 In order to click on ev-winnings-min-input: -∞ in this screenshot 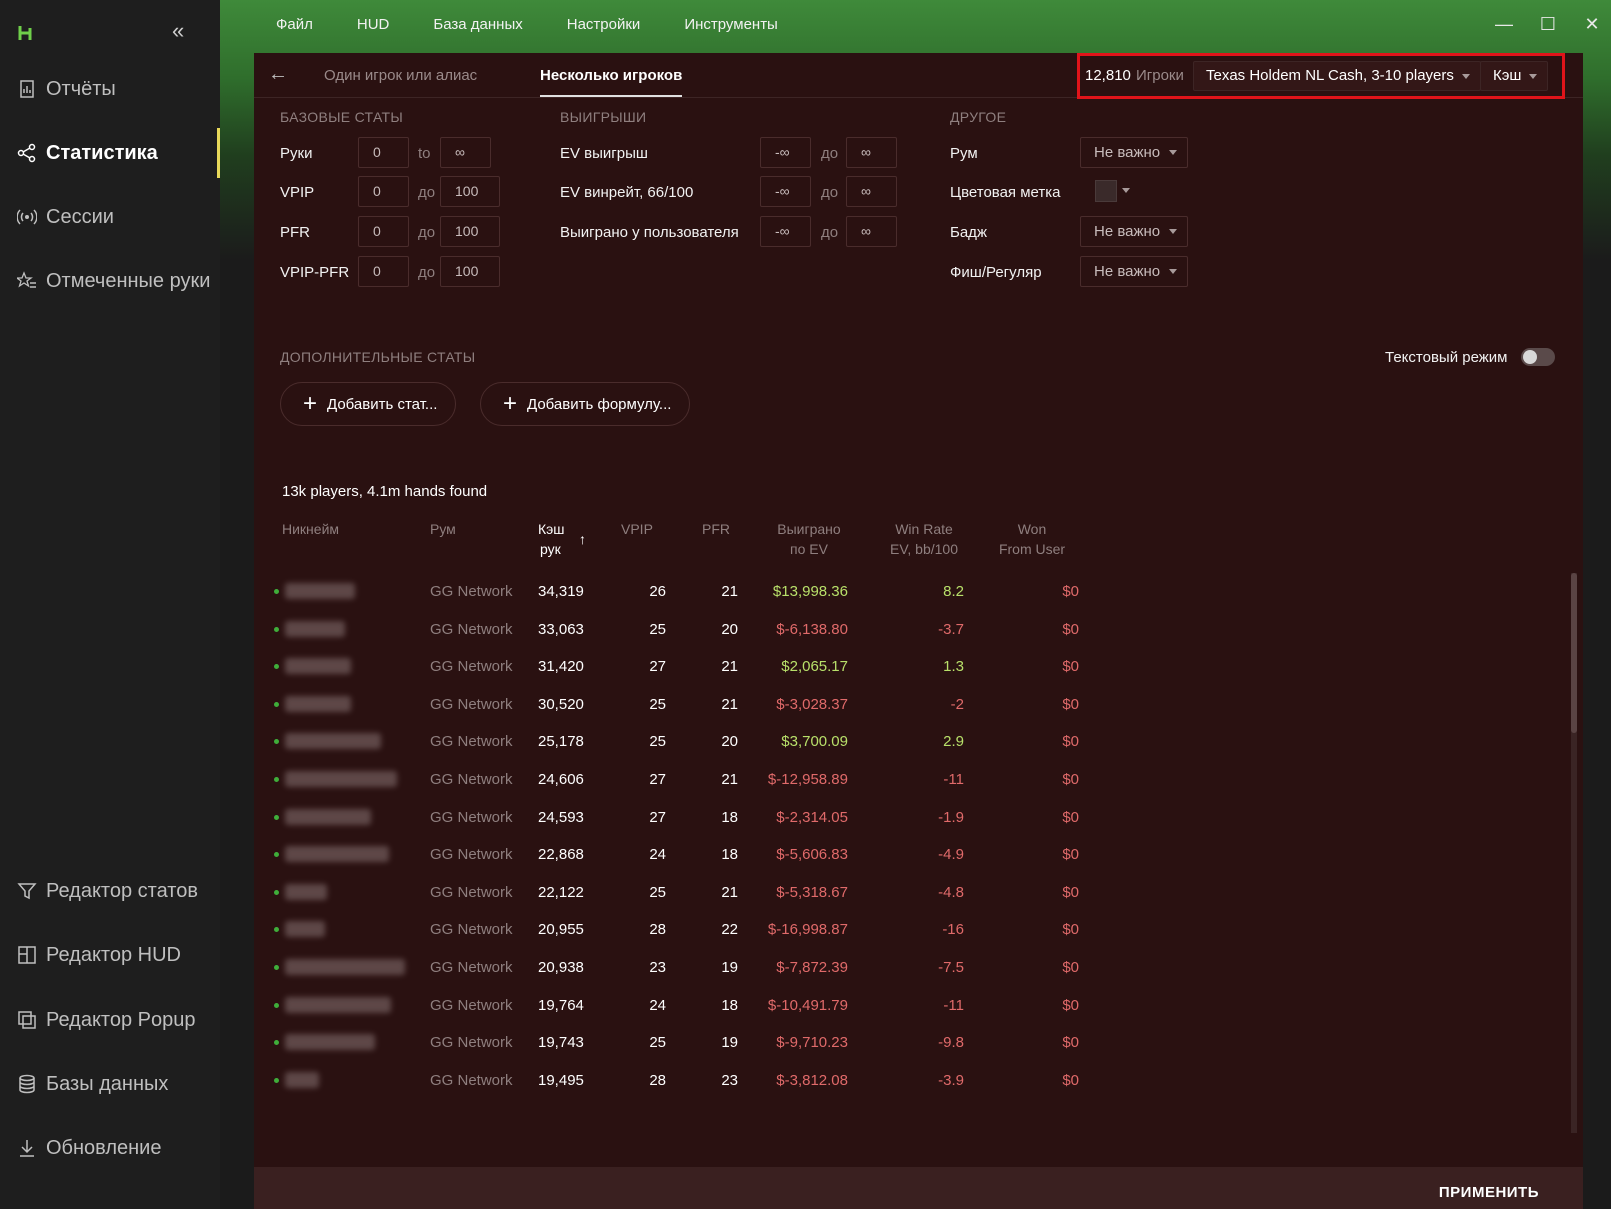, I will do `click(785, 152)`.